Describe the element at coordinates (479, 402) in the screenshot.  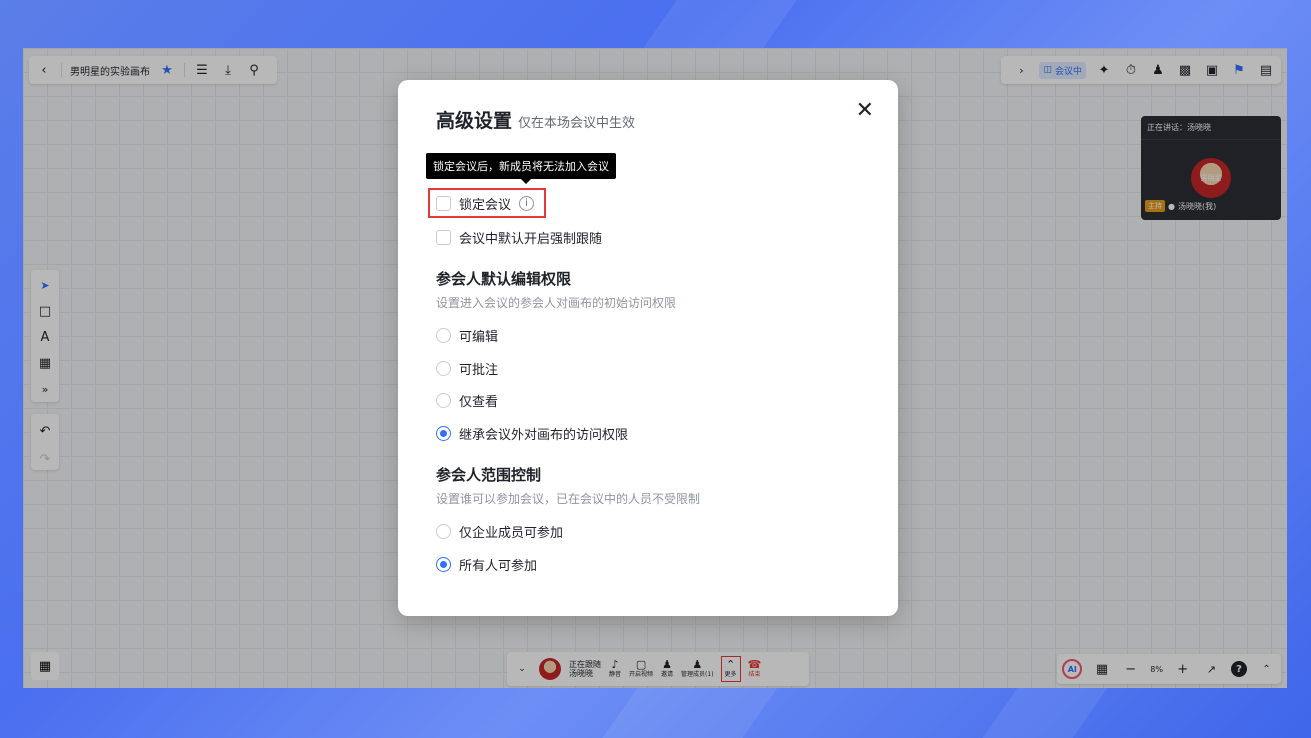
I see `perm-option-label: 仅查看` at that location.